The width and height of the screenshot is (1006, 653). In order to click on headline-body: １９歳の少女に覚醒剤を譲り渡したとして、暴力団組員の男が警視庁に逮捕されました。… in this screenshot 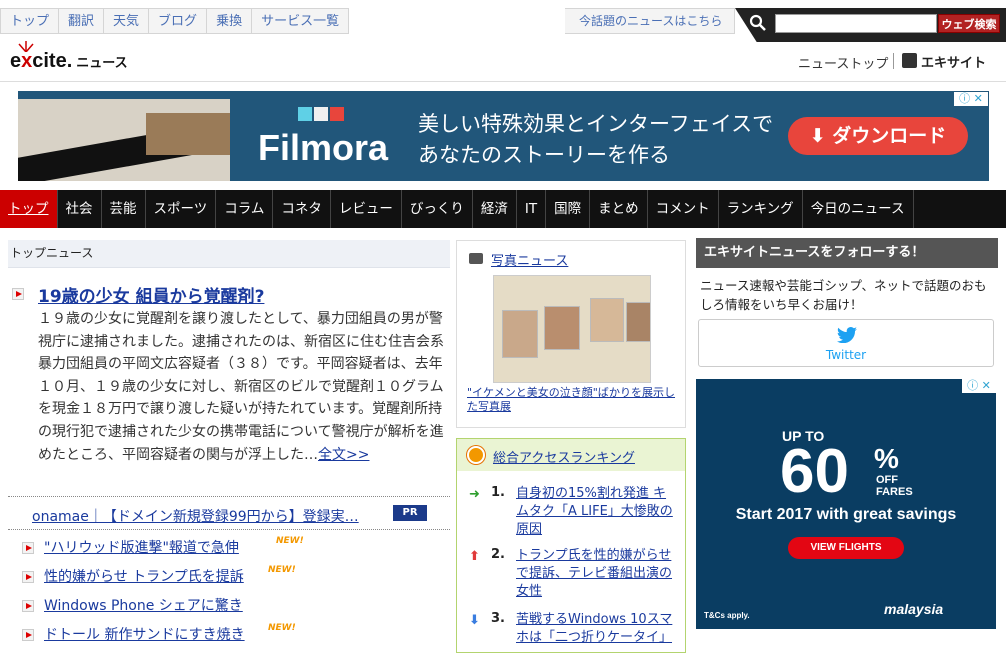, I will do `click(241, 387)`.